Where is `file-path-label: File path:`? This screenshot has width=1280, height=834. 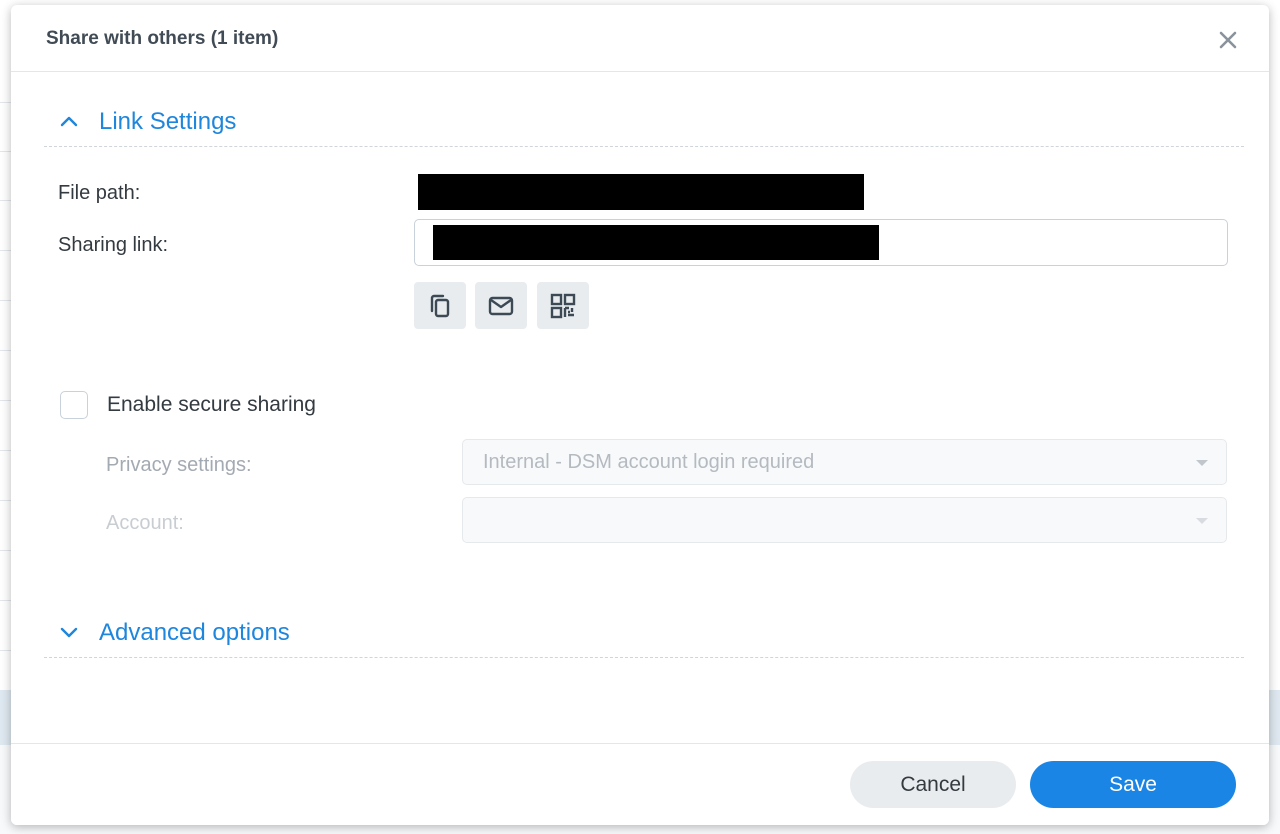
file-path-label: File path: is located at coordinates (99, 193).